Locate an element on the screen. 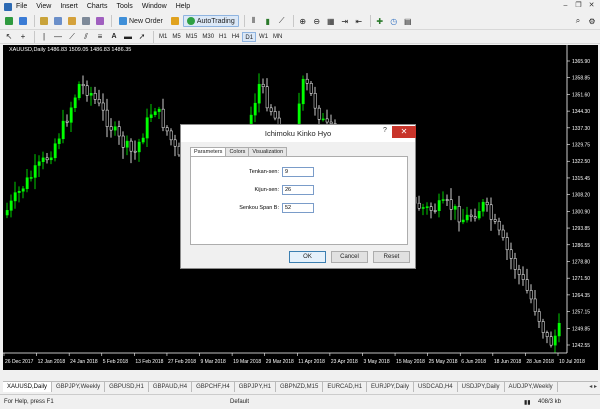 This screenshot has height=409, width=600. reset-button: Reset is located at coordinates (391, 257).